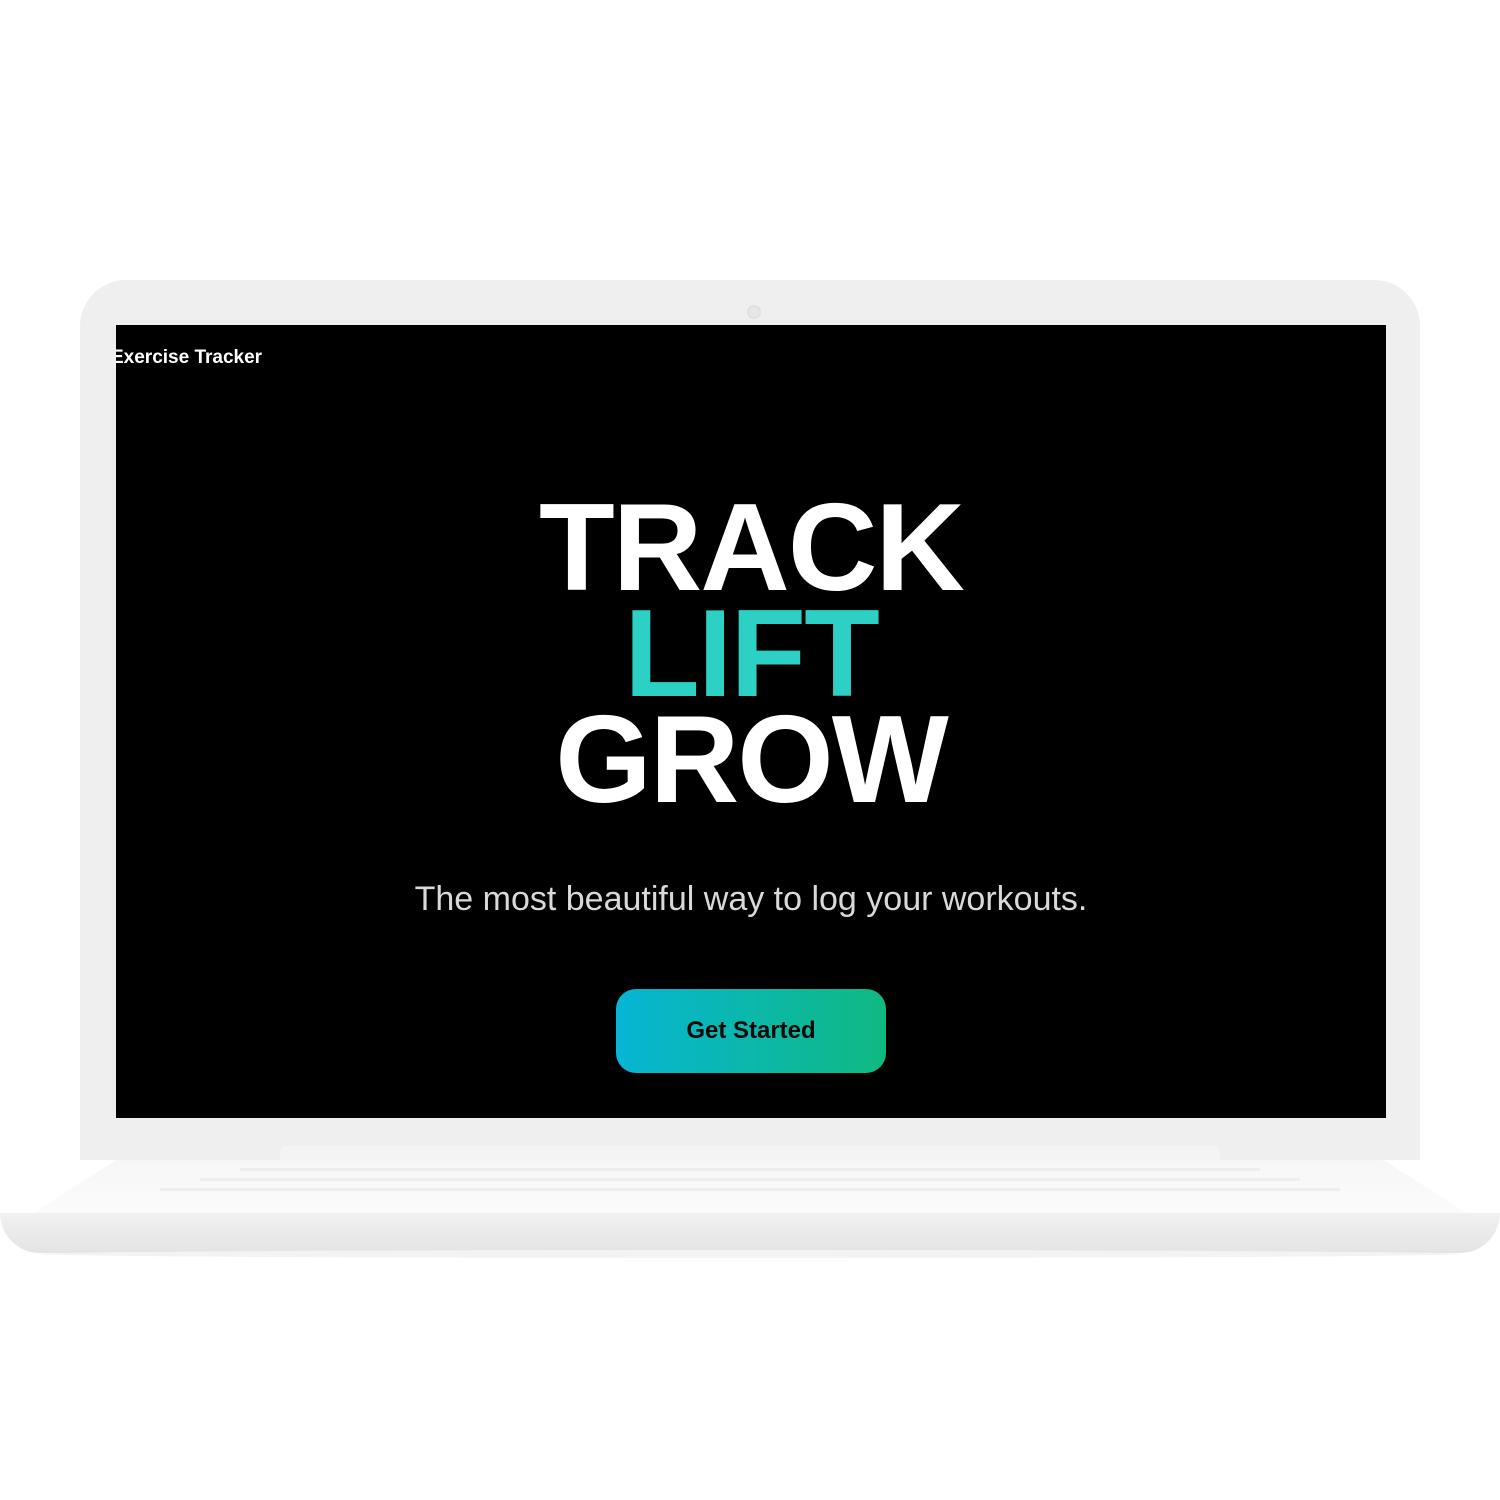  What do you see at coordinates (750, 1233) in the screenshot?
I see `laptop-base` at bounding box center [750, 1233].